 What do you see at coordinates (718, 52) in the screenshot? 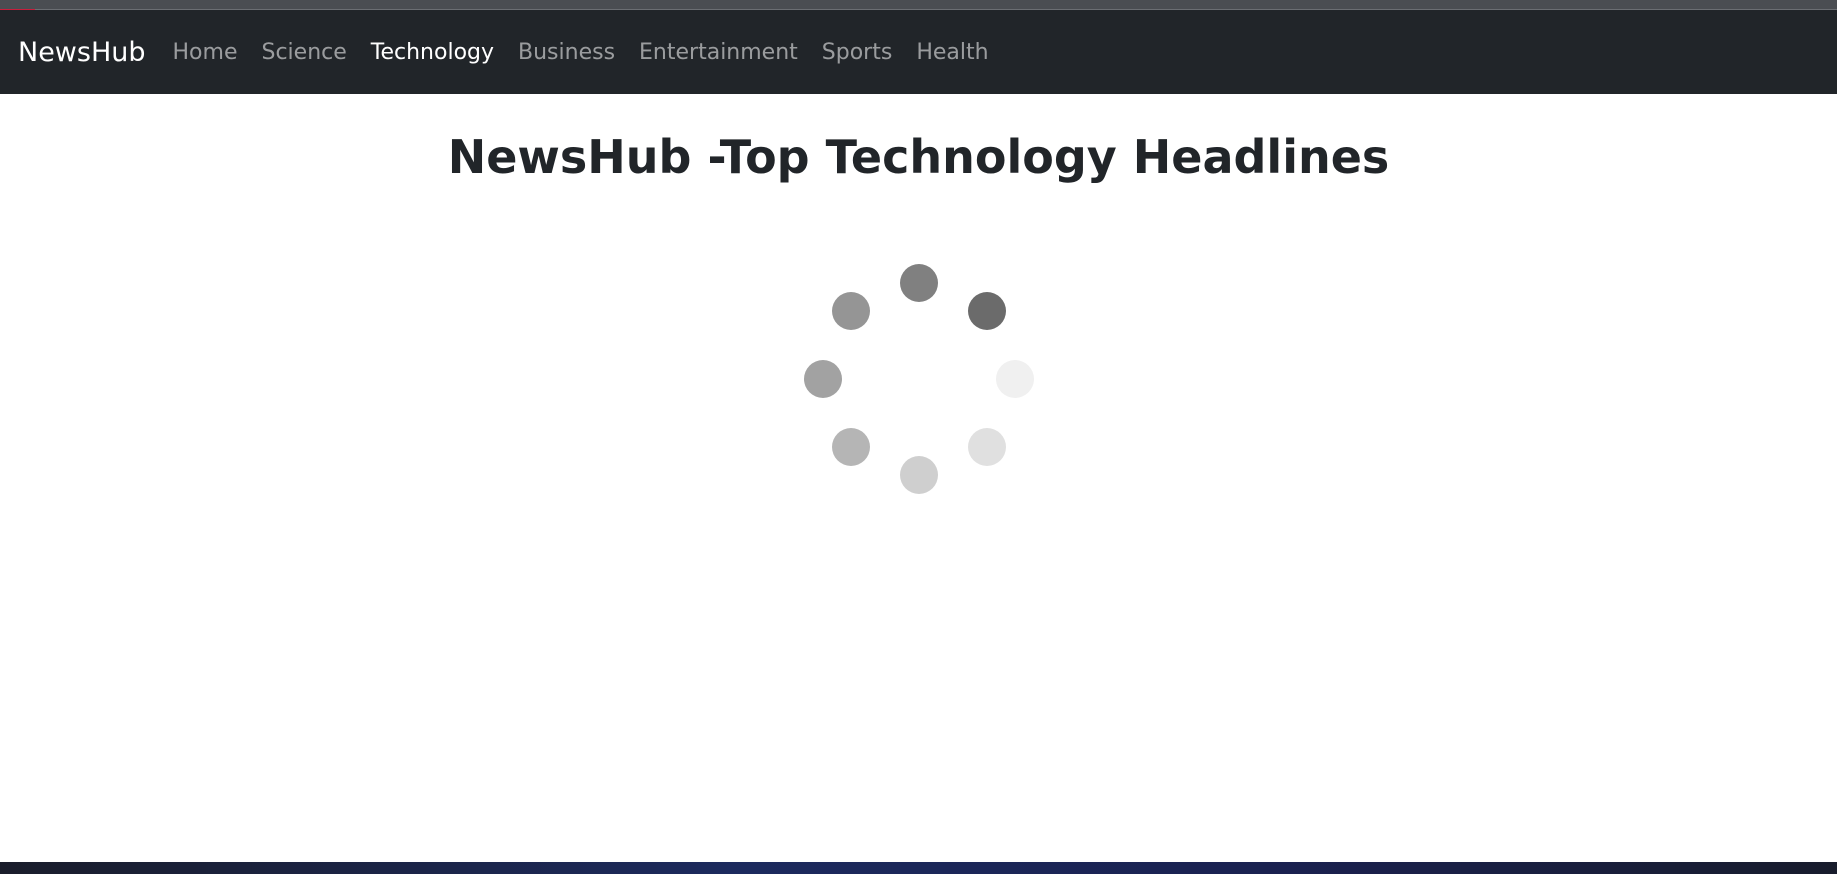
I see `nav-link-entertainment: Entertainment` at bounding box center [718, 52].